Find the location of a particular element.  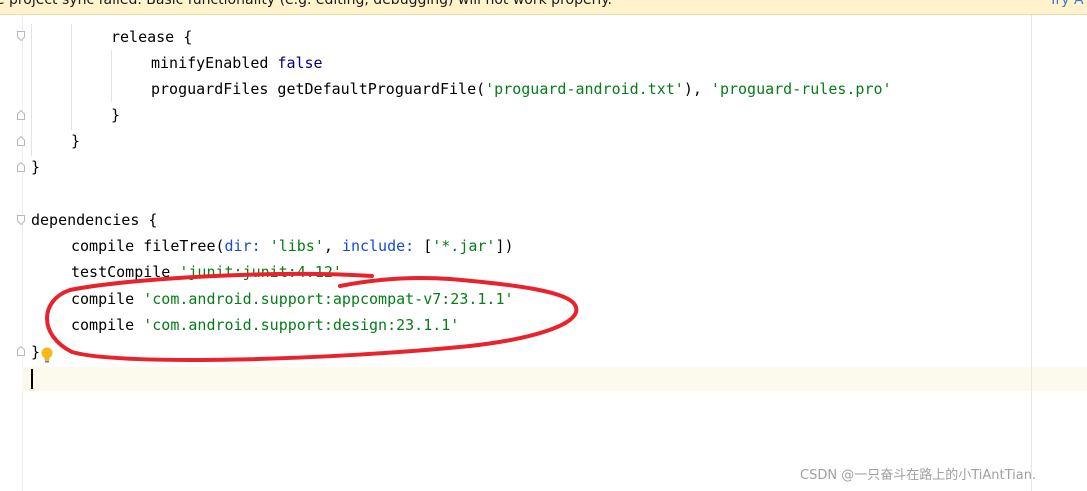

code-named-arg: include: is located at coordinates (378, 246).